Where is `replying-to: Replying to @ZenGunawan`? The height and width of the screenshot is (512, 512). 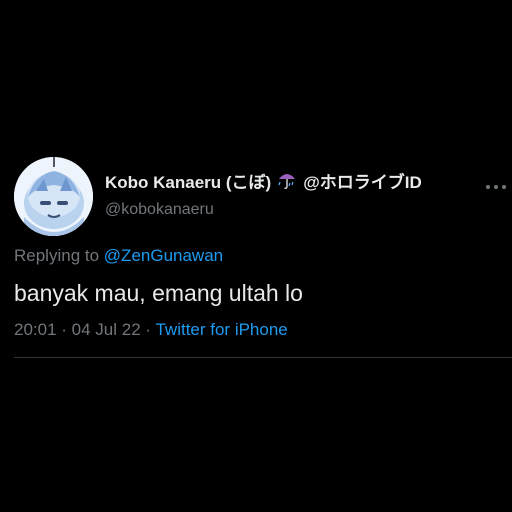
replying-to: Replying to @ZenGunawan is located at coordinates (118, 256).